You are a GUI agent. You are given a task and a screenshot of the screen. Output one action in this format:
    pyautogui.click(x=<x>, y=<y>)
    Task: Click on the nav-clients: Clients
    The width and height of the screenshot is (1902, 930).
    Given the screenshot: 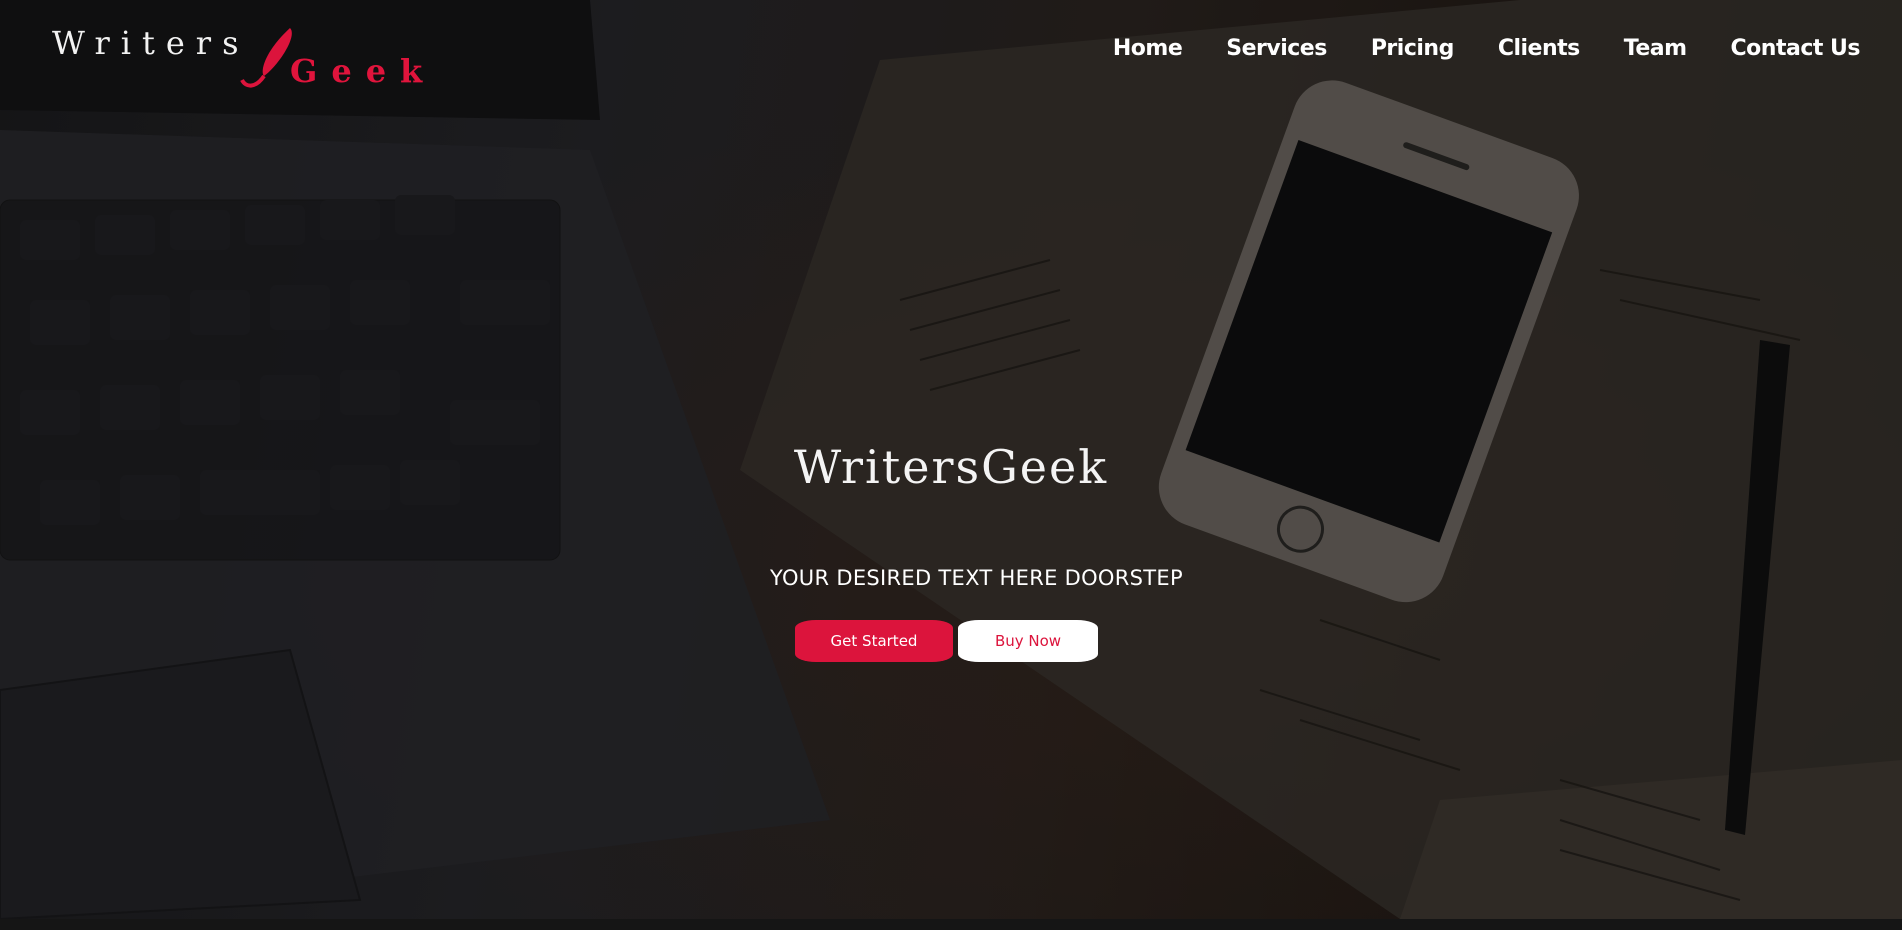 What is the action you would take?
    pyautogui.click(x=1539, y=48)
    